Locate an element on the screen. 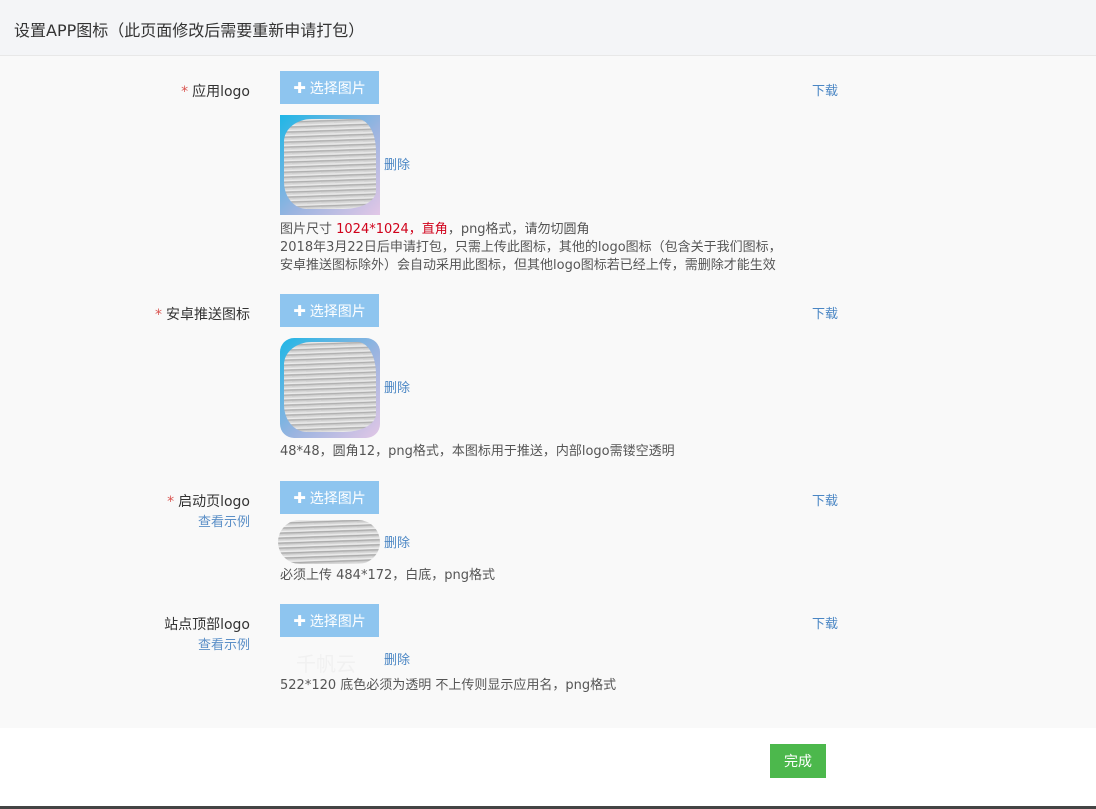 The width and height of the screenshot is (1096, 809). splash-logo-delete-link: 删除 is located at coordinates (397, 541).